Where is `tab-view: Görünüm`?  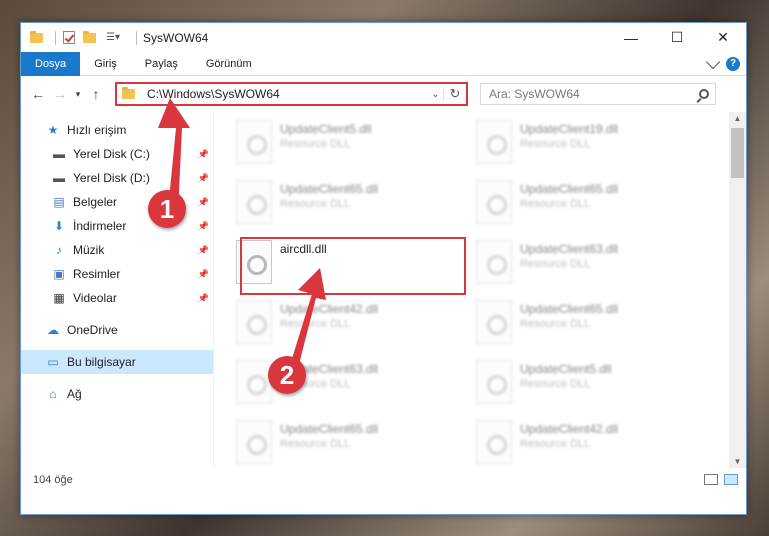 tab-view: Görünüm is located at coordinates (229, 64).